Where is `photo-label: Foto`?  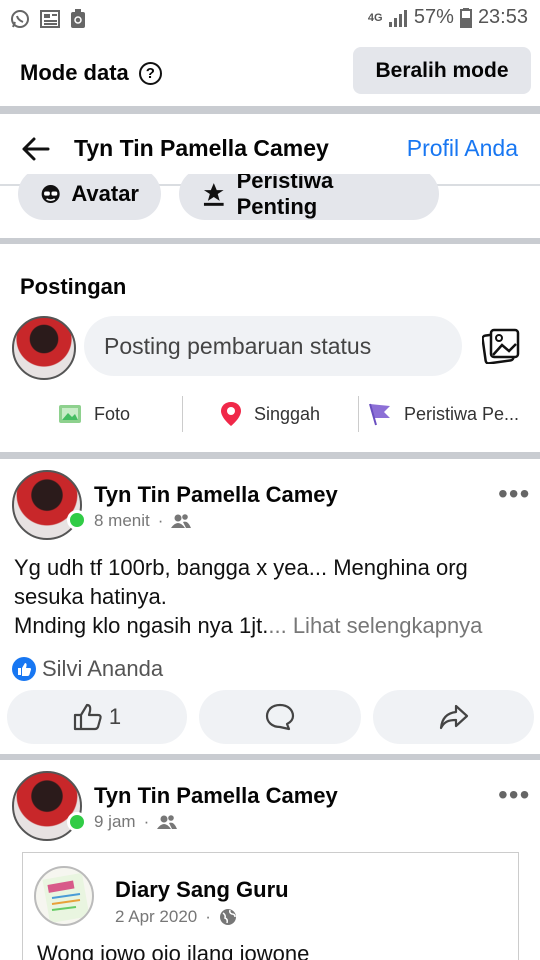
photo-label: Foto is located at coordinates (112, 413).